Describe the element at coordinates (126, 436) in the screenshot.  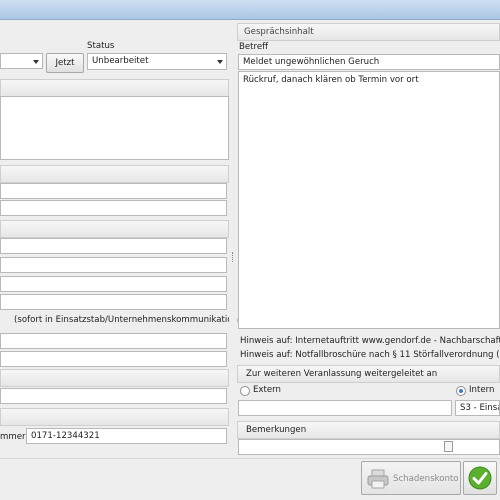
I see `phone-field: 0171-12344321` at that location.